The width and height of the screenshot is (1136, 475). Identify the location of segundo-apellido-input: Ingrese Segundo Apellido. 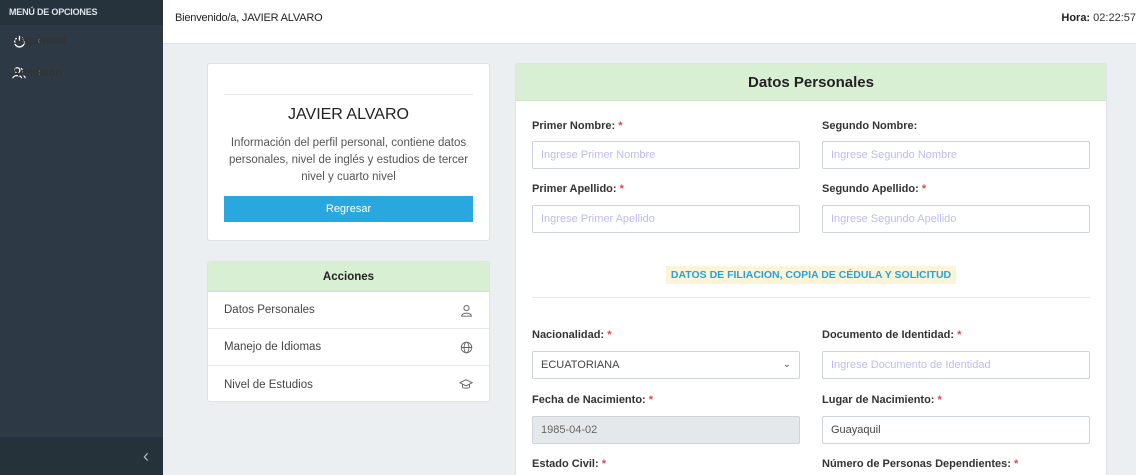
(956, 219).